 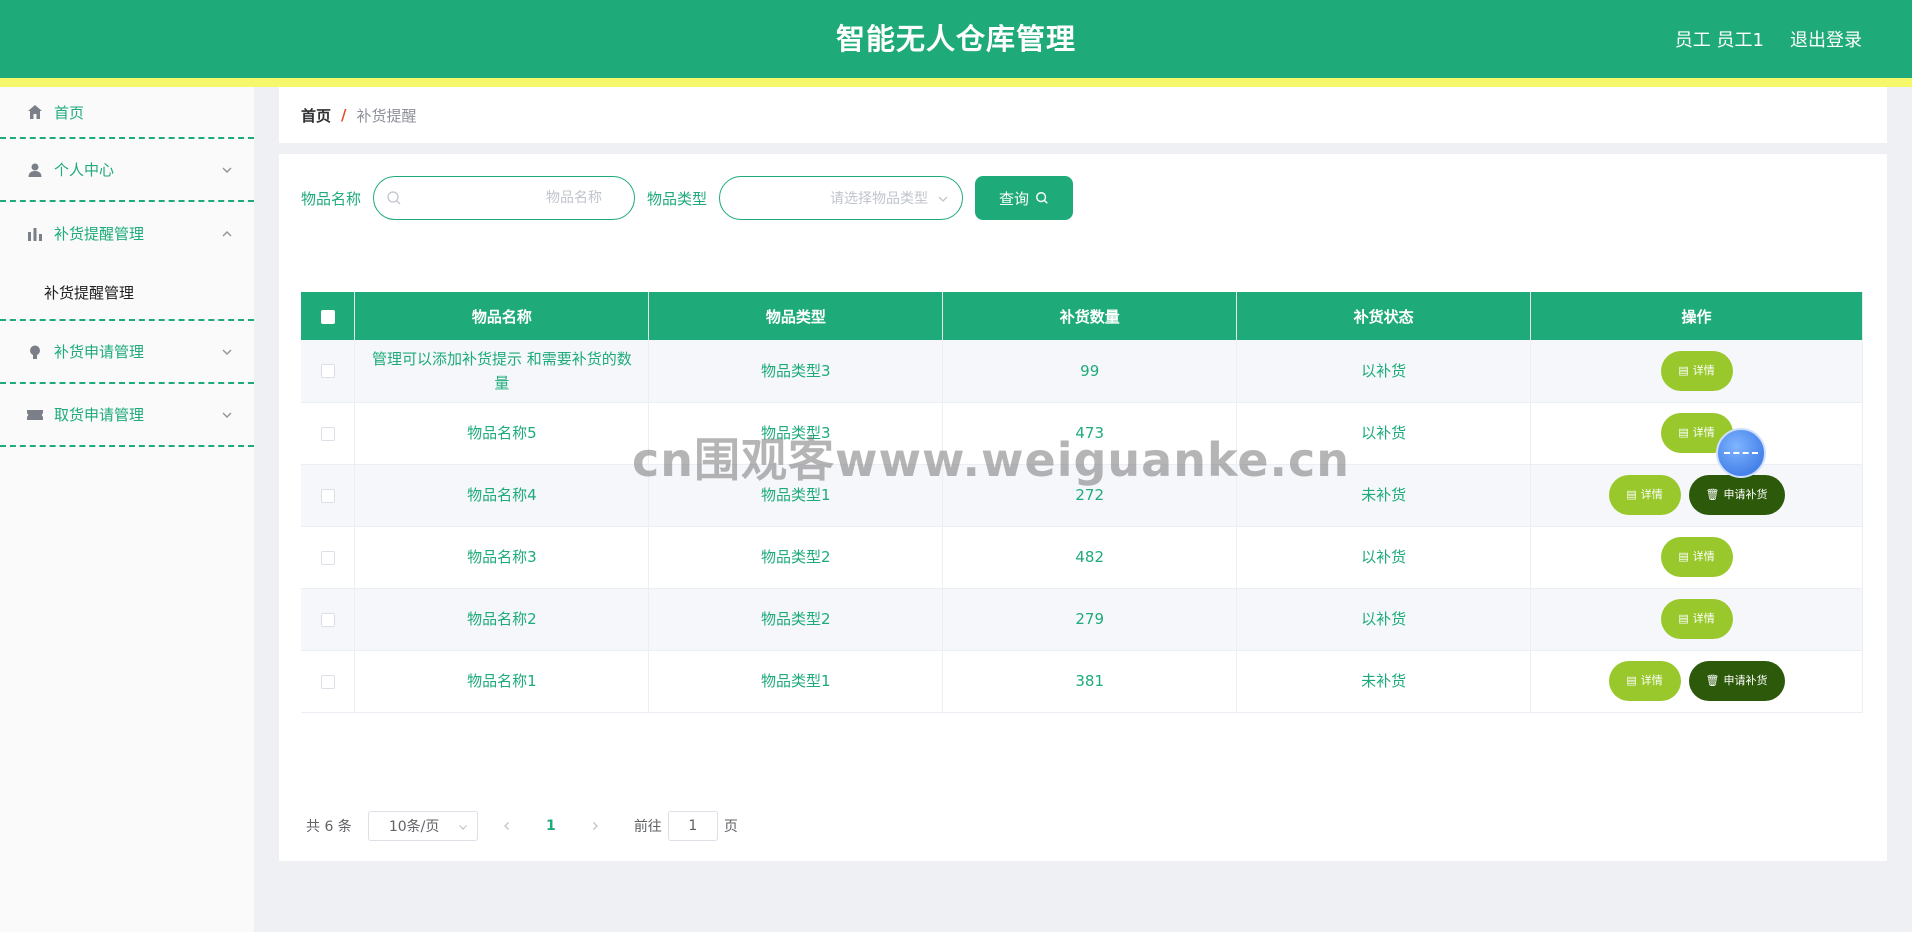 I want to click on sidebar-item-personal-center: 个人中心, so click(x=127, y=170).